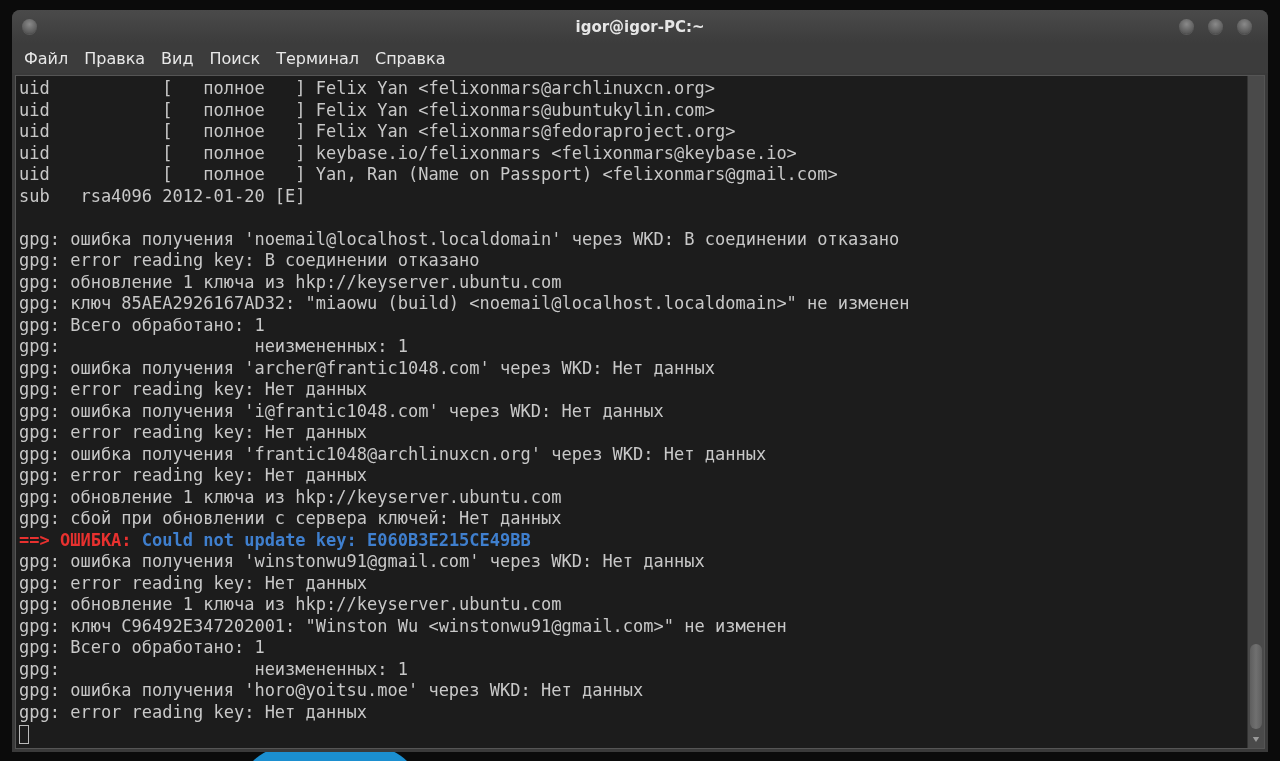  Describe the element at coordinates (342, 411) in the screenshot. I see `output-line: gpg: ошибка получения 'i@frantic1048.com' через WKD: Нет данных` at that location.